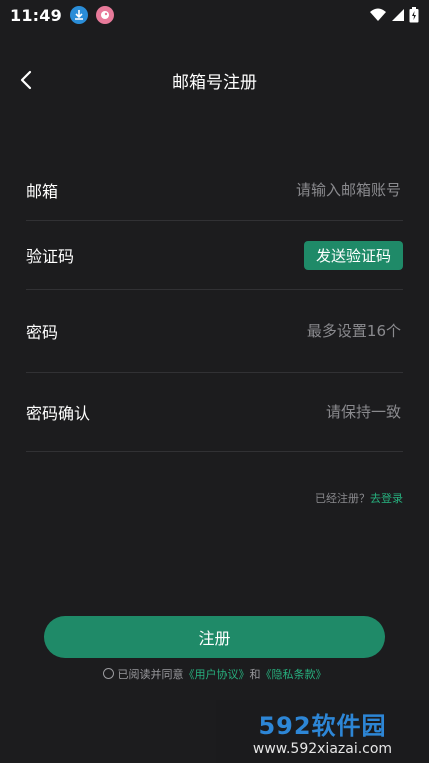 The image size is (429, 763). What do you see at coordinates (214, 637) in the screenshot?
I see `register-button: 注册` at bounding box center [214, 637].